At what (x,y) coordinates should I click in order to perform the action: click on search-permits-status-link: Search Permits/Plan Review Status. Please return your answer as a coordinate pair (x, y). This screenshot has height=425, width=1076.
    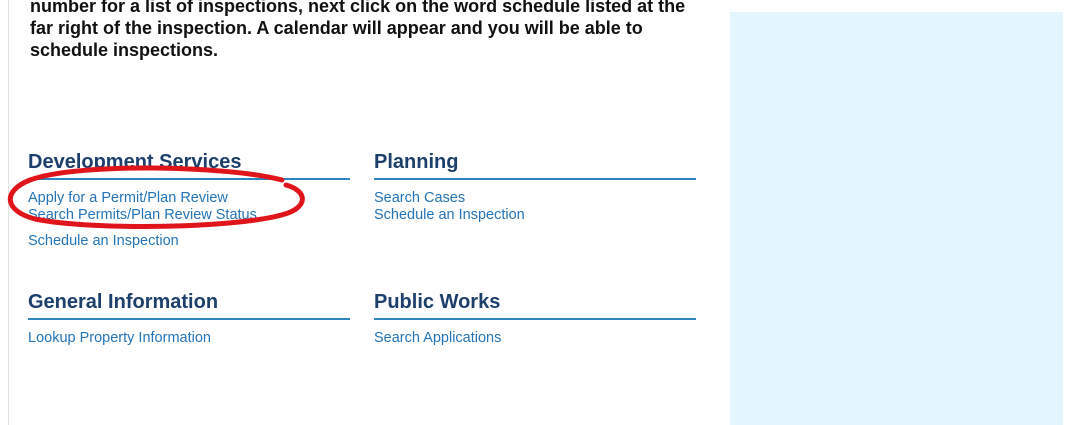
    Looking at the image, I should click on (142, 215).